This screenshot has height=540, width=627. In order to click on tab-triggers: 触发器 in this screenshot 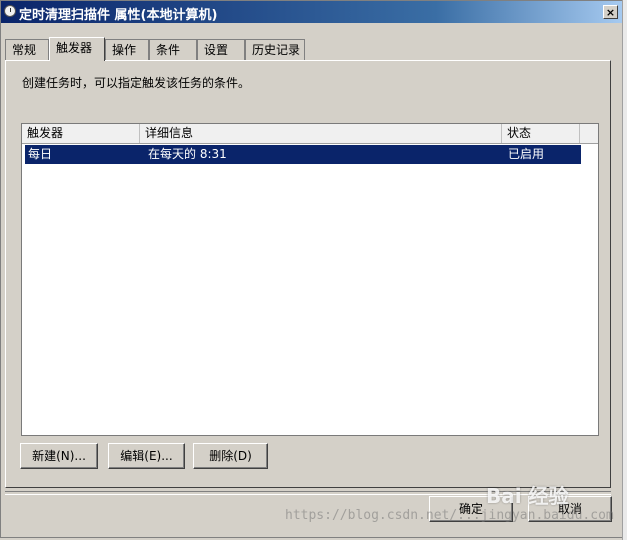, I will do `click(77, 49)`.